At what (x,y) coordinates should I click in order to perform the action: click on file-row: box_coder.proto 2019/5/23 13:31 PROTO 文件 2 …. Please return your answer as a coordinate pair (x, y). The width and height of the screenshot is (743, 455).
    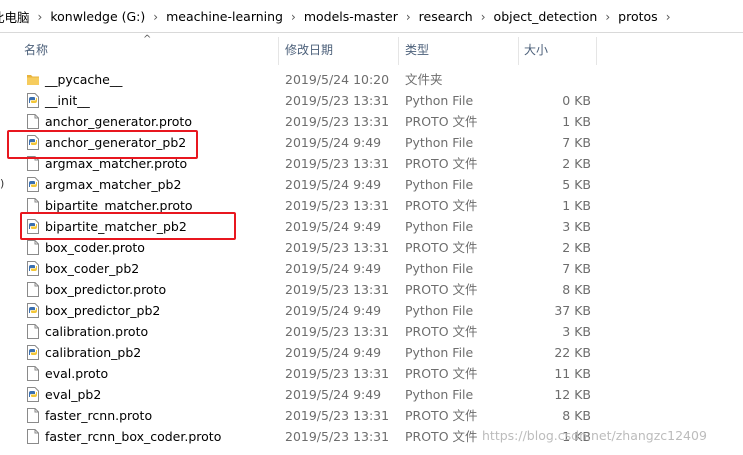
    Looking at the image, I should click on (381, 247).